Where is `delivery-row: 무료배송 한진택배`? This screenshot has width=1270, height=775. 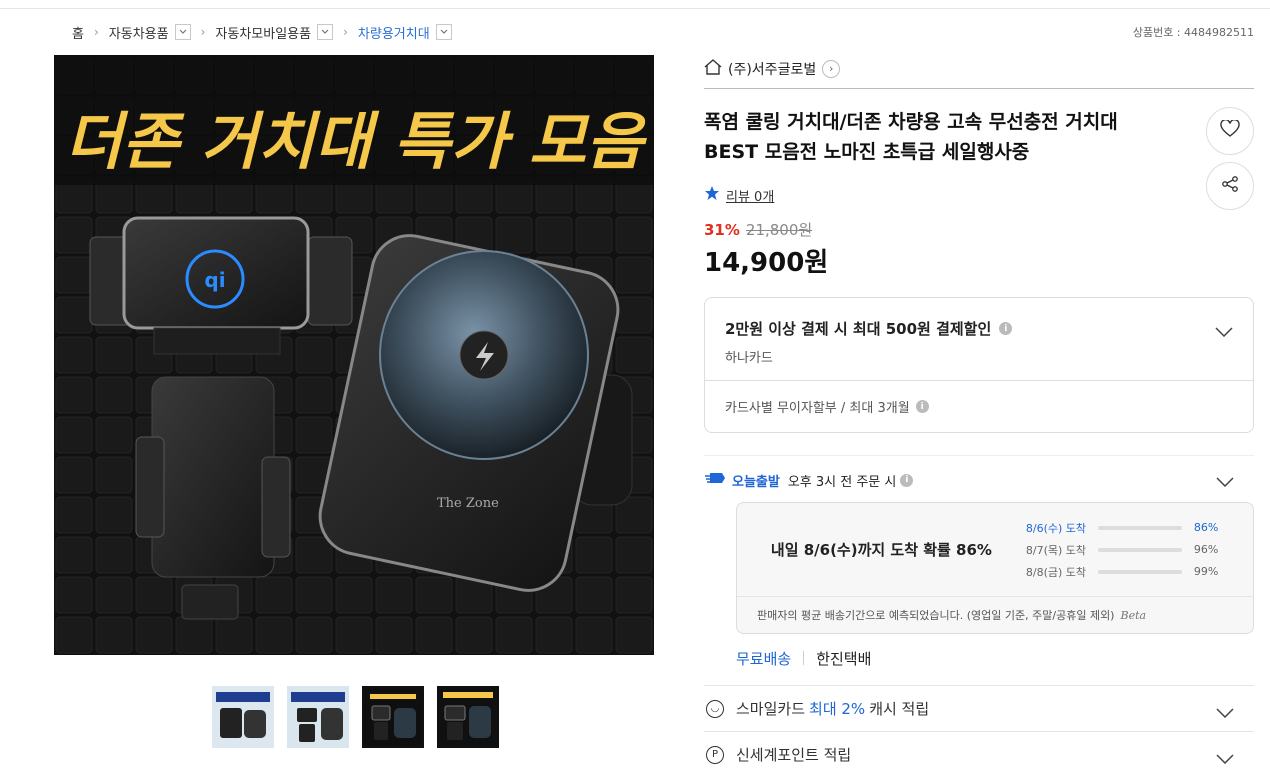 delivery-row: 무료배송 한진택배 is located at coordinates (995, 658).